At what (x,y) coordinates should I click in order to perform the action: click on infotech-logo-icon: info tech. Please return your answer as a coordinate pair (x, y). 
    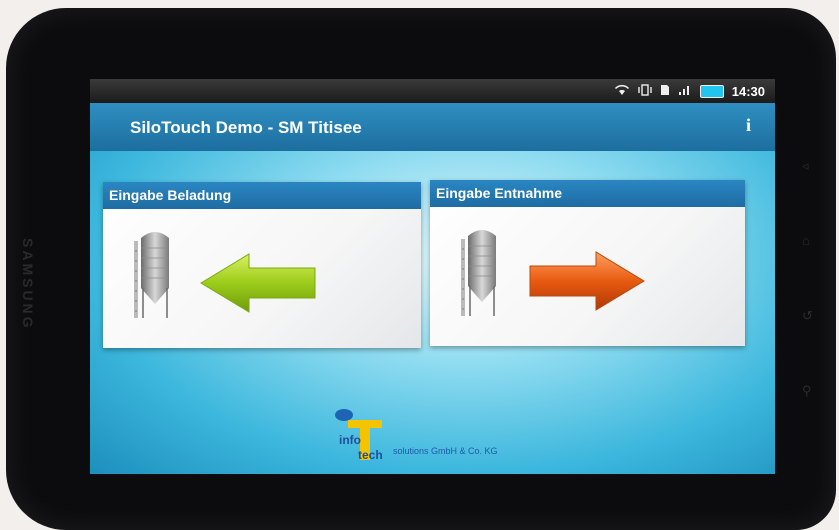
    Looking at the image, I should click on (359, 435).